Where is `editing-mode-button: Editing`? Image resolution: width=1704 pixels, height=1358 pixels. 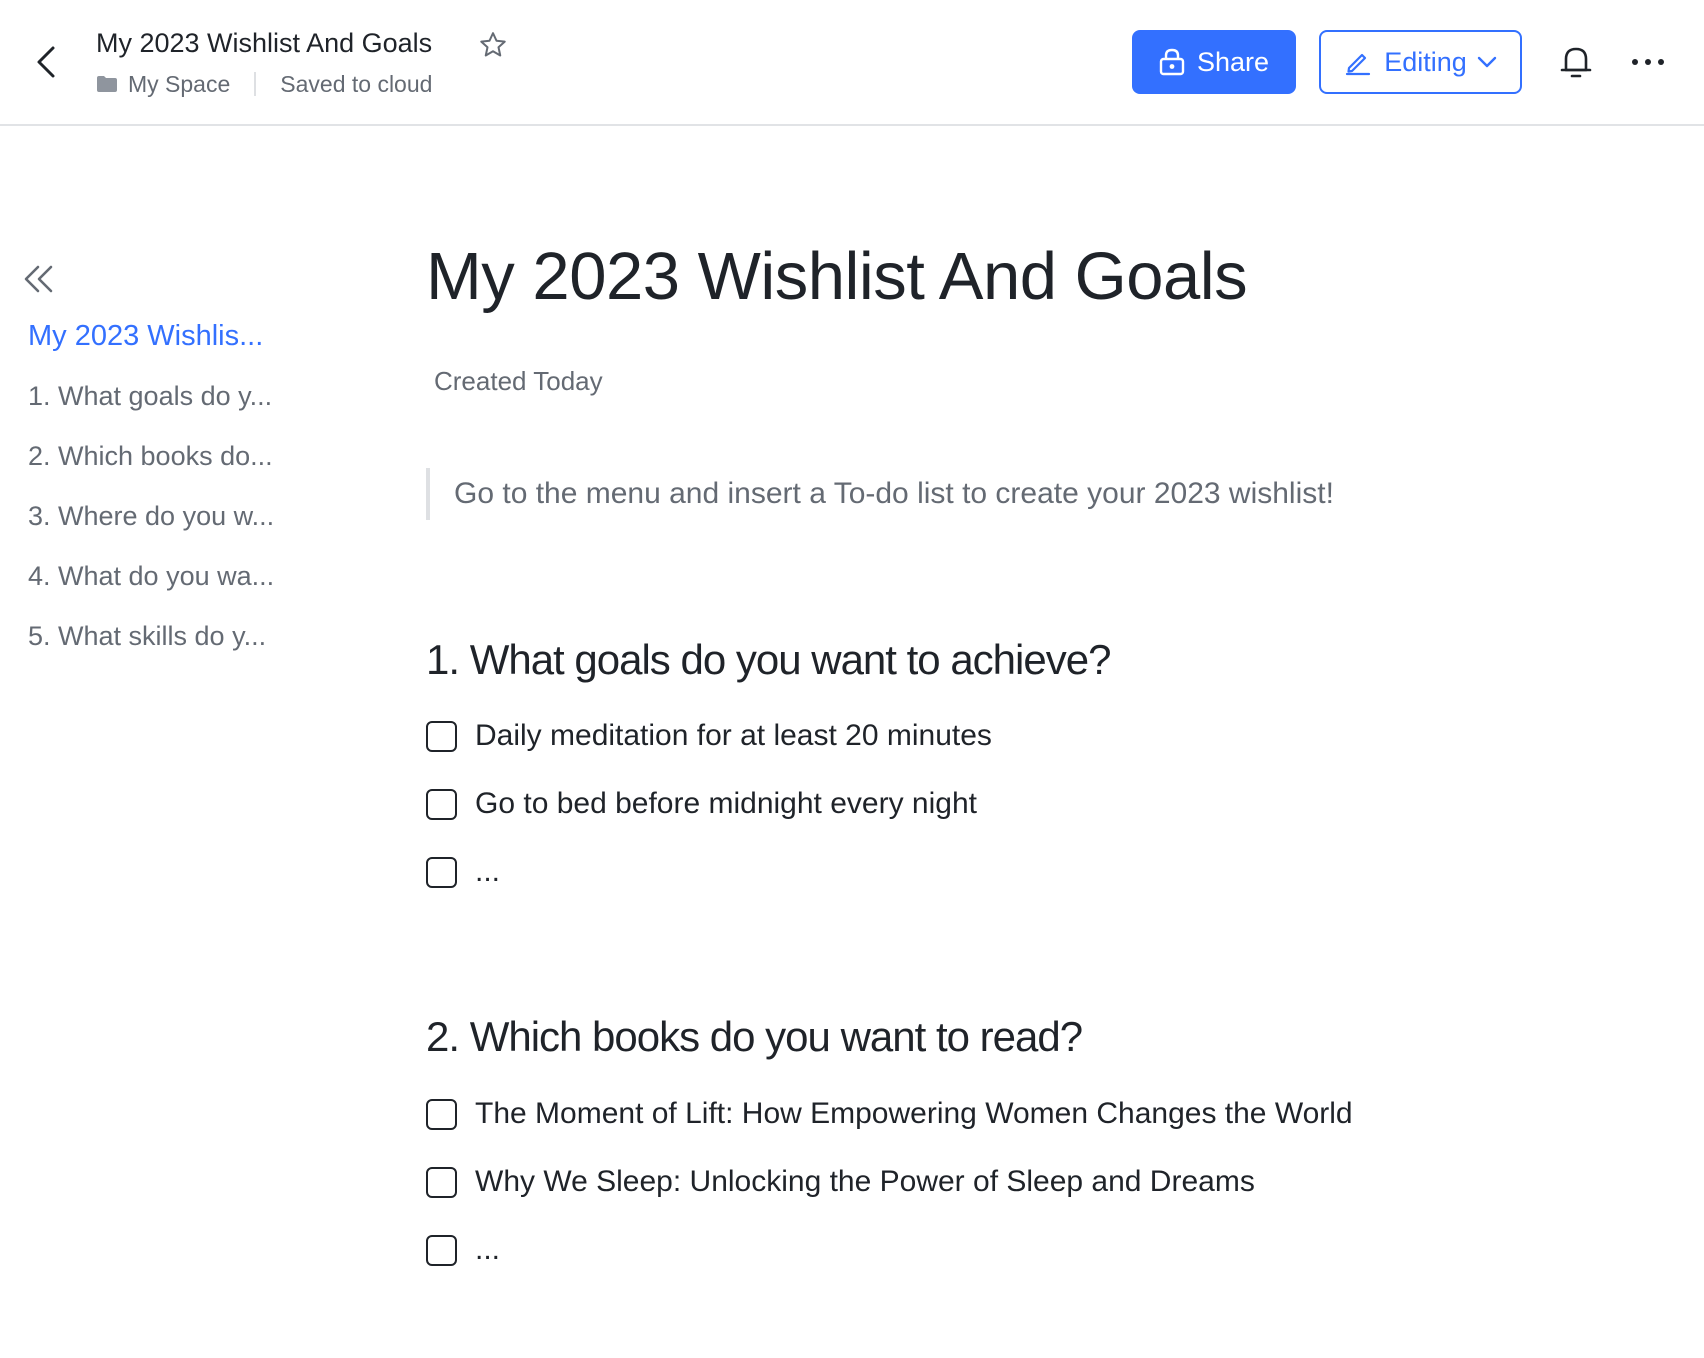
editing-mode-button: Editing is located at coordinates (1420, 62).